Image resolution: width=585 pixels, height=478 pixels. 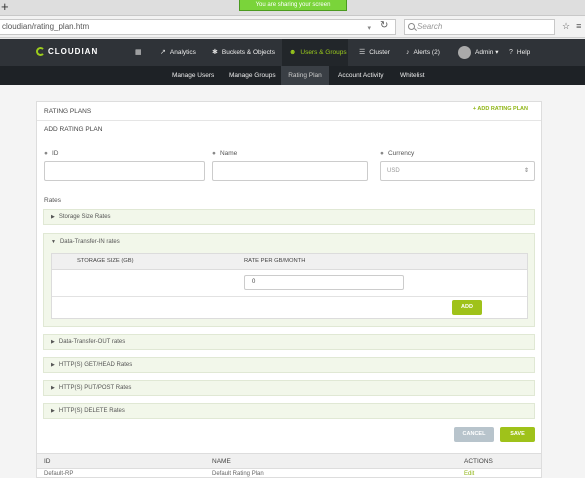 What do you see at coordinates (526, 171) in the screenshot?
I see `select-caret-icon: ⇕` at bounding box center [526, 171].